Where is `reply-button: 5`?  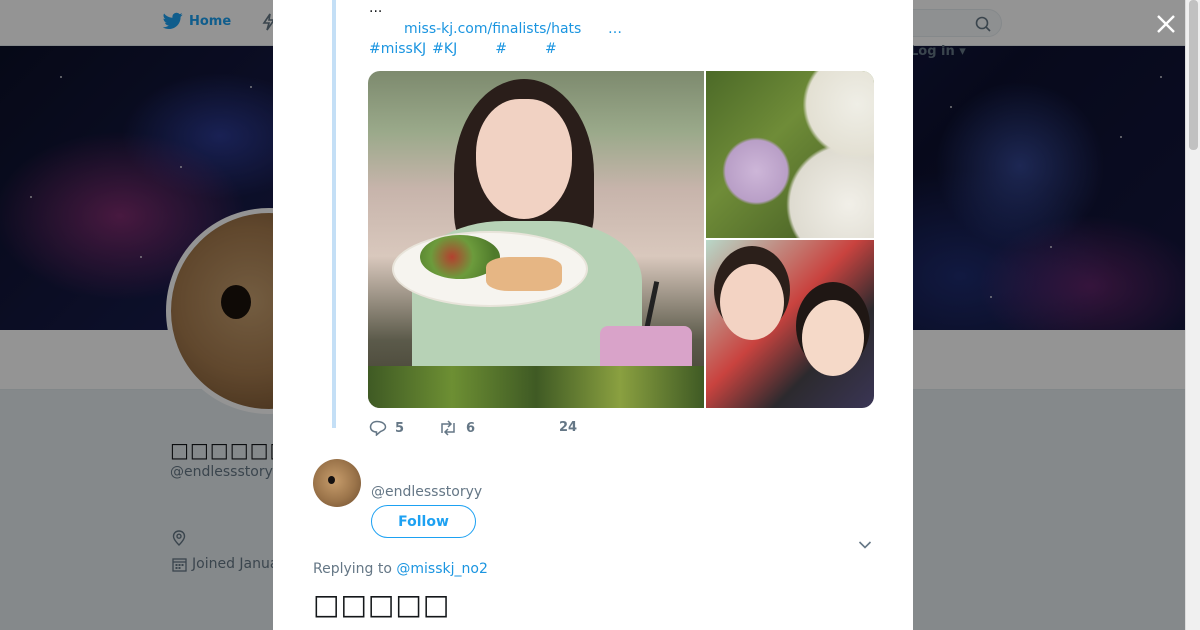 reply-button: 5 is located at coordinates (386, 428).